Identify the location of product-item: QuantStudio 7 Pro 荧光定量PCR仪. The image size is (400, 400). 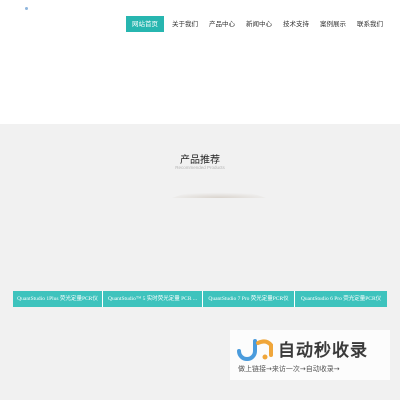
(249, 299).